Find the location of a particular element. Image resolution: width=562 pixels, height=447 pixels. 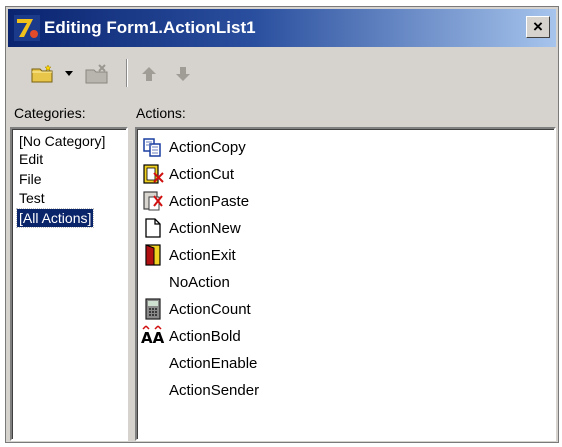

delete-action-button is located at coordinates (97, 74).